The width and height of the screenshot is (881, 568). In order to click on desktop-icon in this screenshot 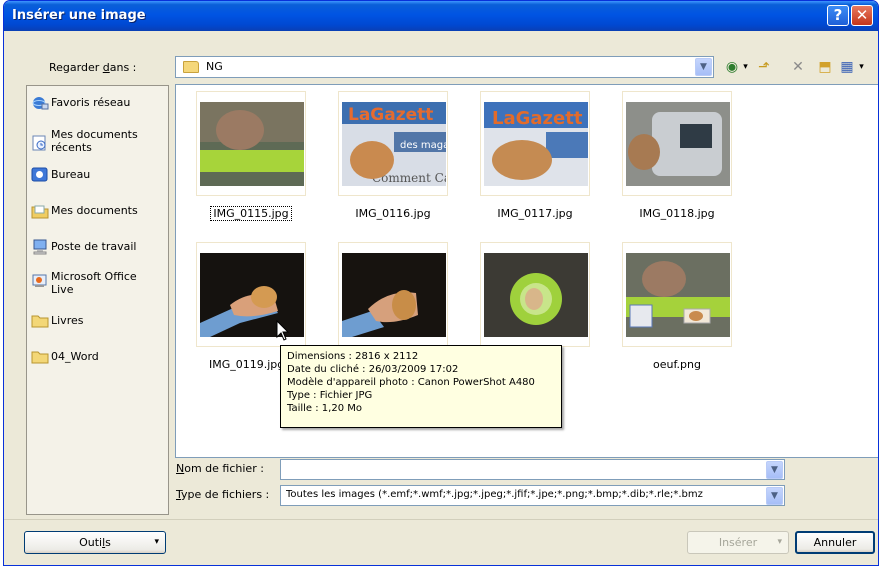, I will do `click(39, 174)`.